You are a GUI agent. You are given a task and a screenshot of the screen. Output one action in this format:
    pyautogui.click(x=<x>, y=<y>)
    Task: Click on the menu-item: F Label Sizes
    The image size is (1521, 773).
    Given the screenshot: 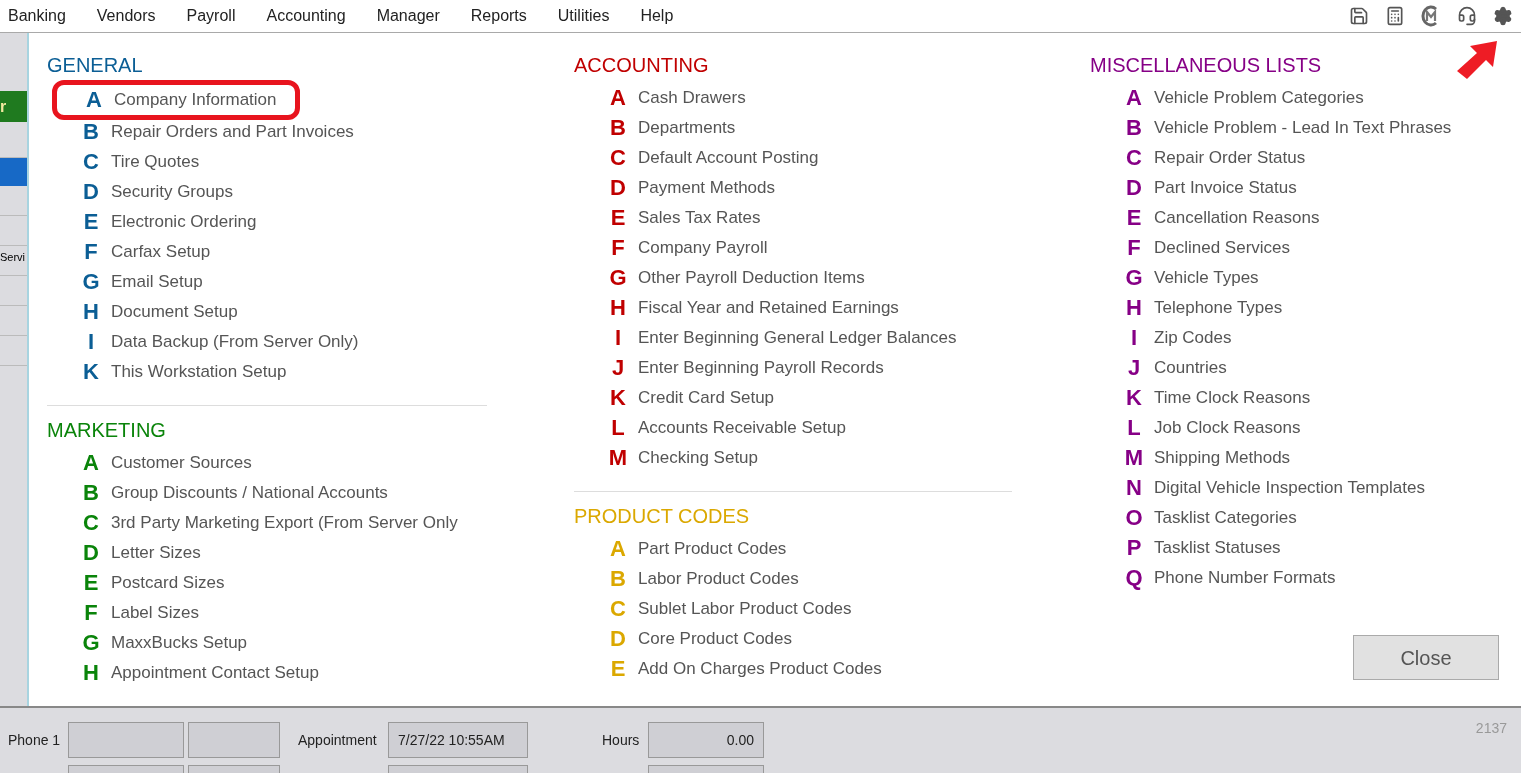 What is the action you would take?
    pyautogui.click(x=283, y=613)
    